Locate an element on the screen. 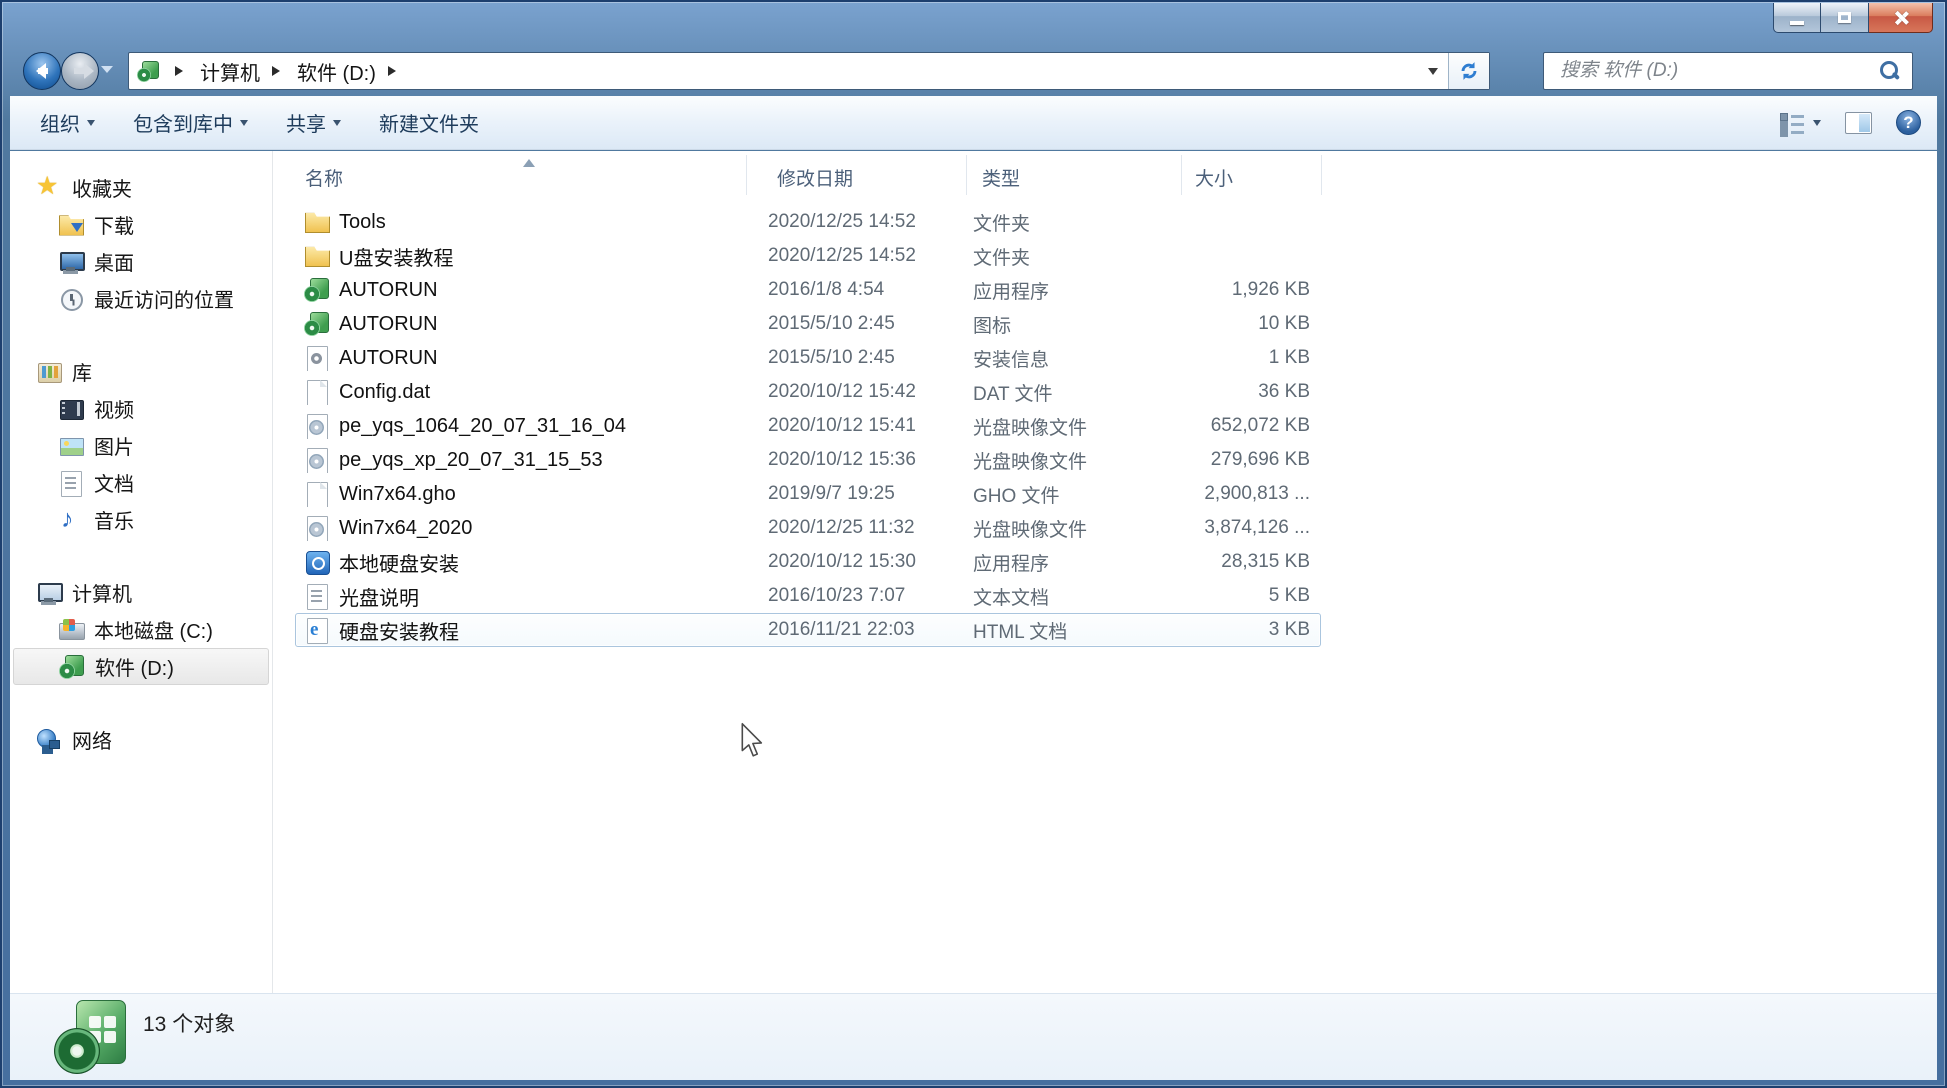 The width and height of the screenshot is (1947, 1088). file-row: 本地硬盘安装 2020/10/12 15:30 应用程序 28,315 KB is located at coordinates (808, 562).